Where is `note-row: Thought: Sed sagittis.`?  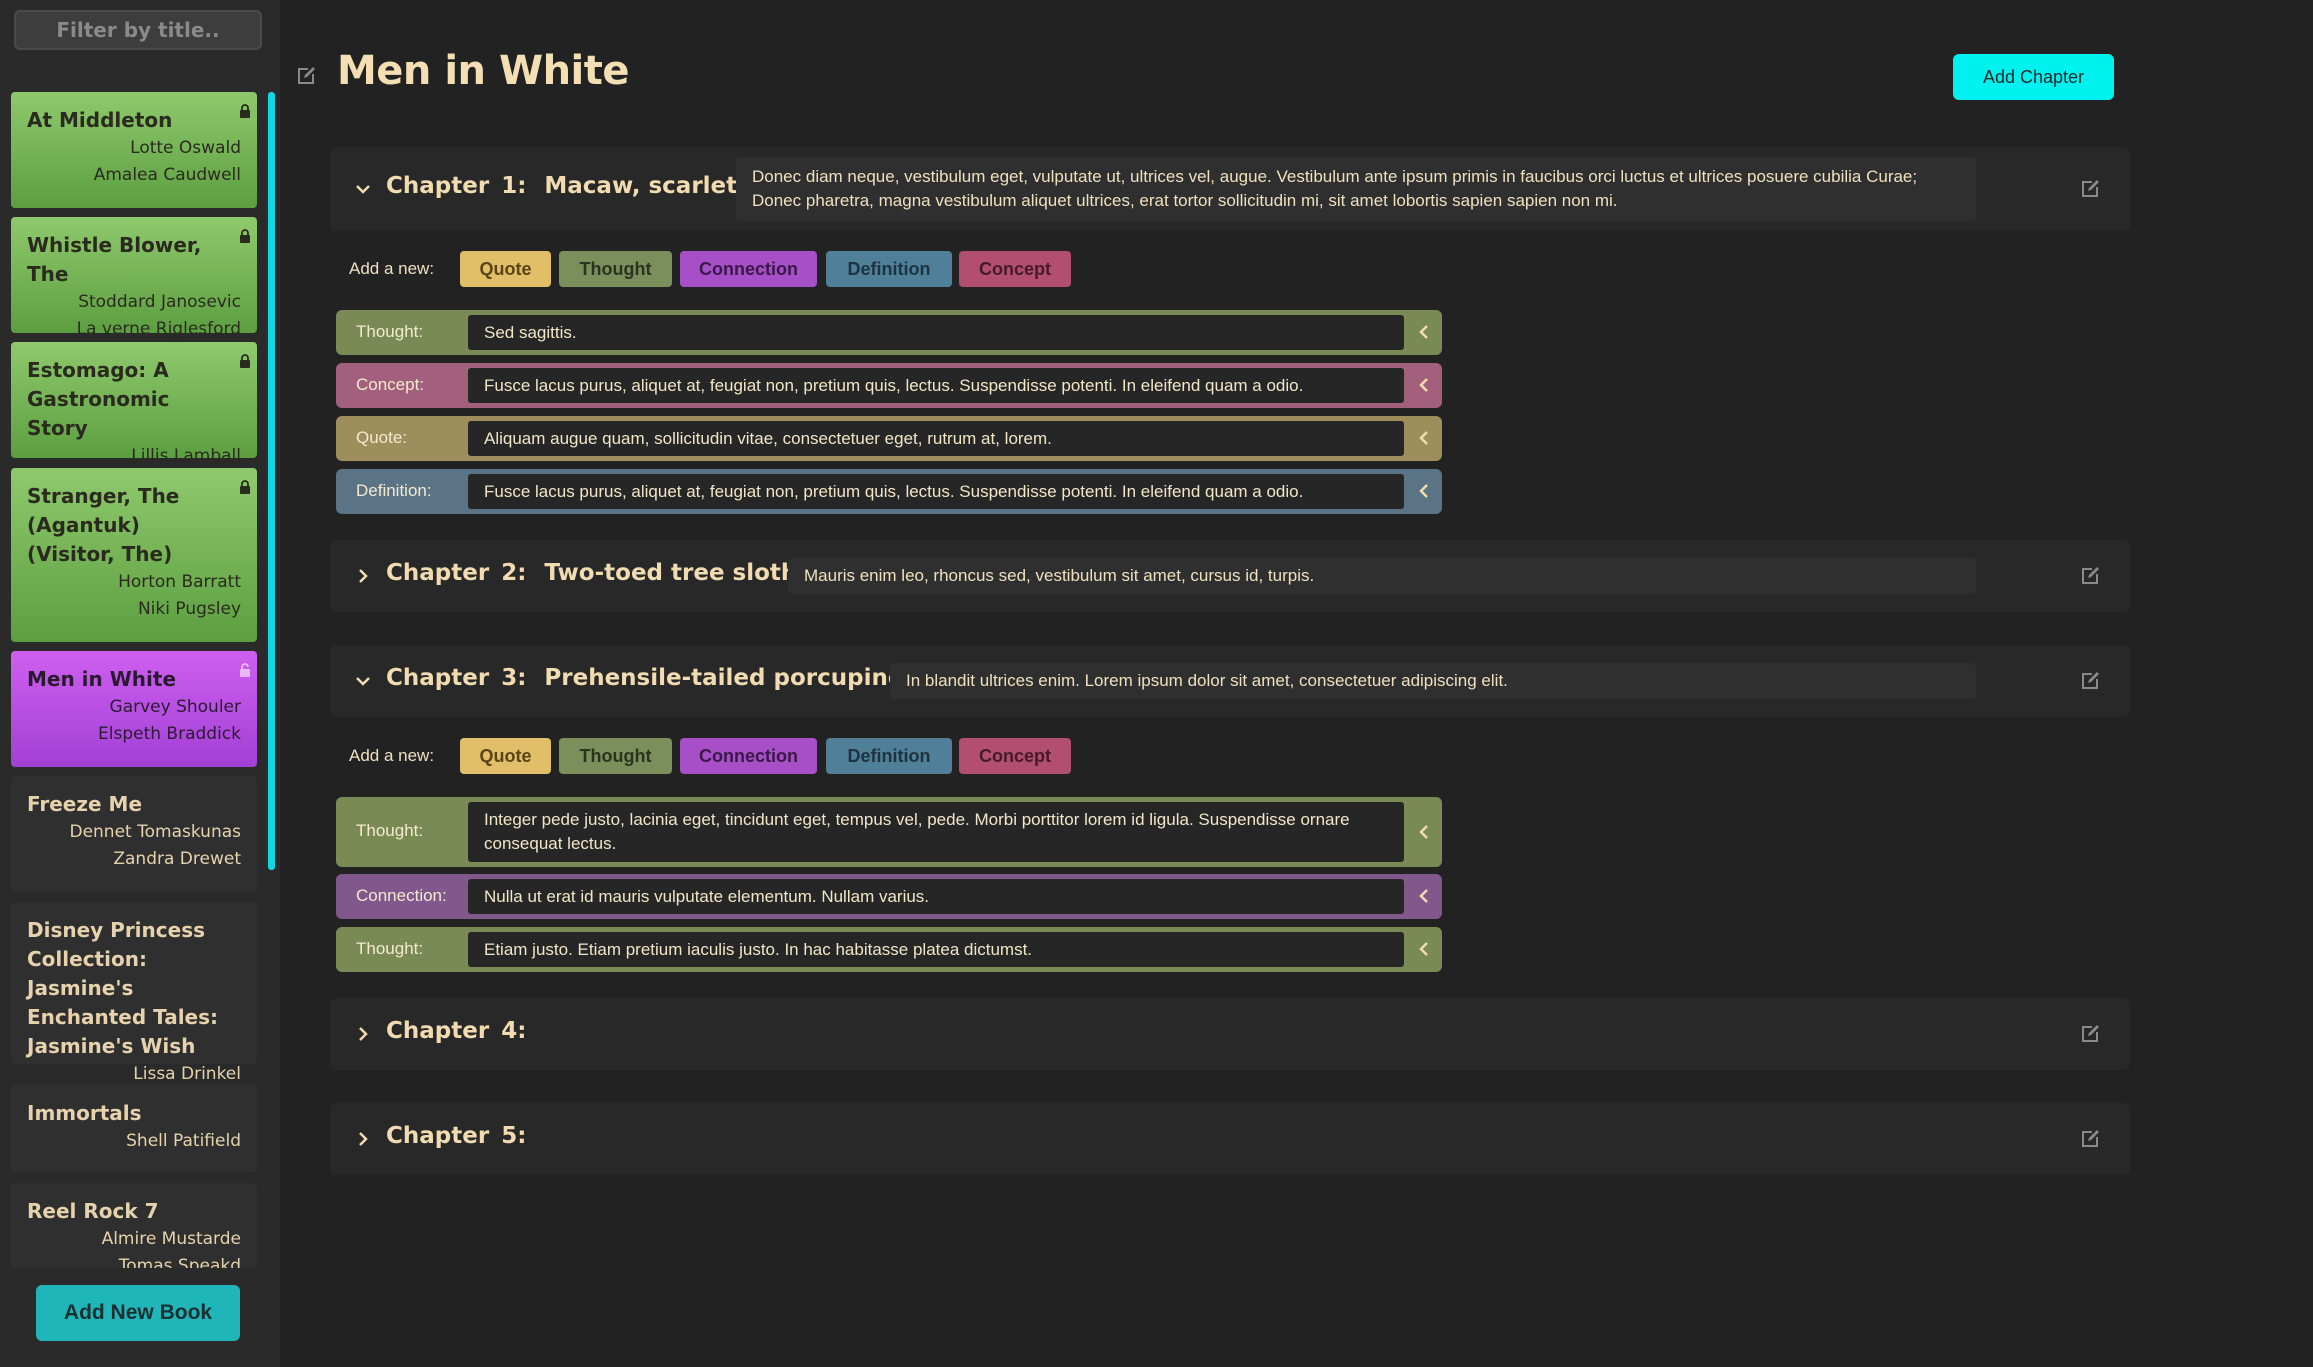 note-row: Thought: Sed sagittis. is located at coordinates (889, 332).